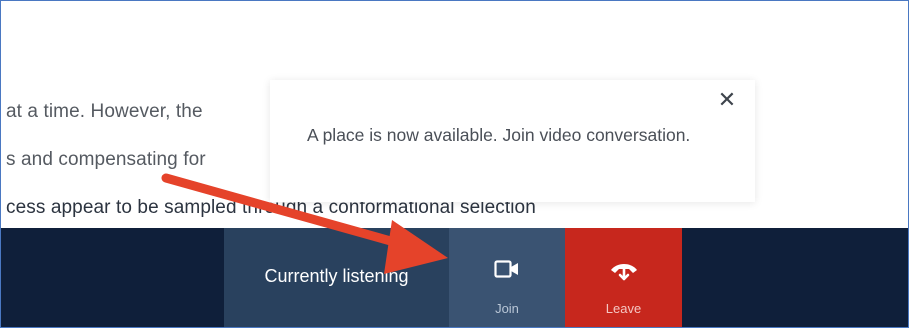 This screenshot has width=909, height=328. I want to click on leave-button: Leave, so click(623, 278).